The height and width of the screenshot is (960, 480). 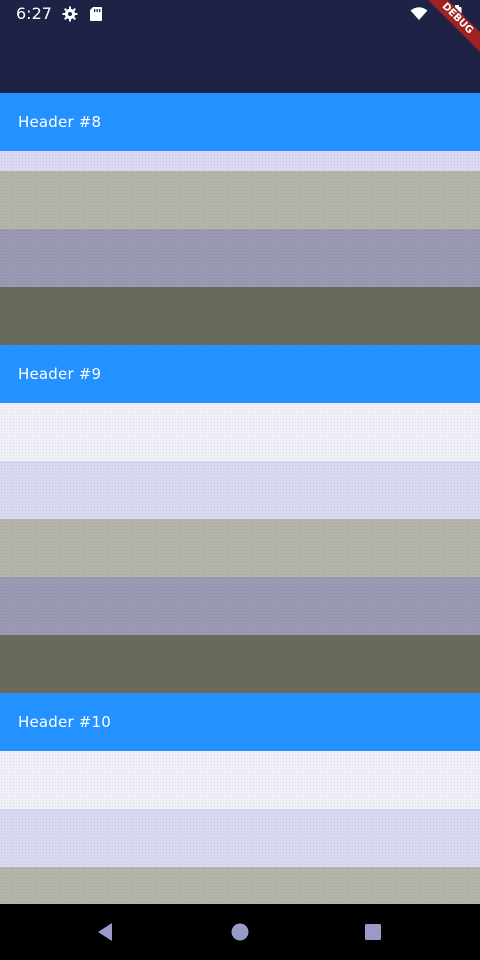 What do you see at coordinates (240, 374) in the screenshot?
I see `list-header: Header #9` at bounding box center [240, 374].